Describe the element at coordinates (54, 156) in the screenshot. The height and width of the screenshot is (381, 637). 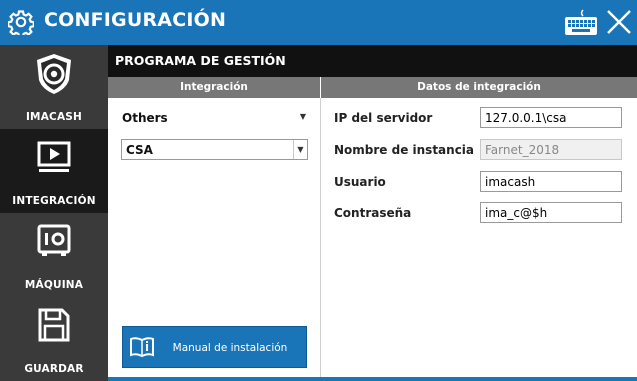
I see `play-screen-icon` at that location.